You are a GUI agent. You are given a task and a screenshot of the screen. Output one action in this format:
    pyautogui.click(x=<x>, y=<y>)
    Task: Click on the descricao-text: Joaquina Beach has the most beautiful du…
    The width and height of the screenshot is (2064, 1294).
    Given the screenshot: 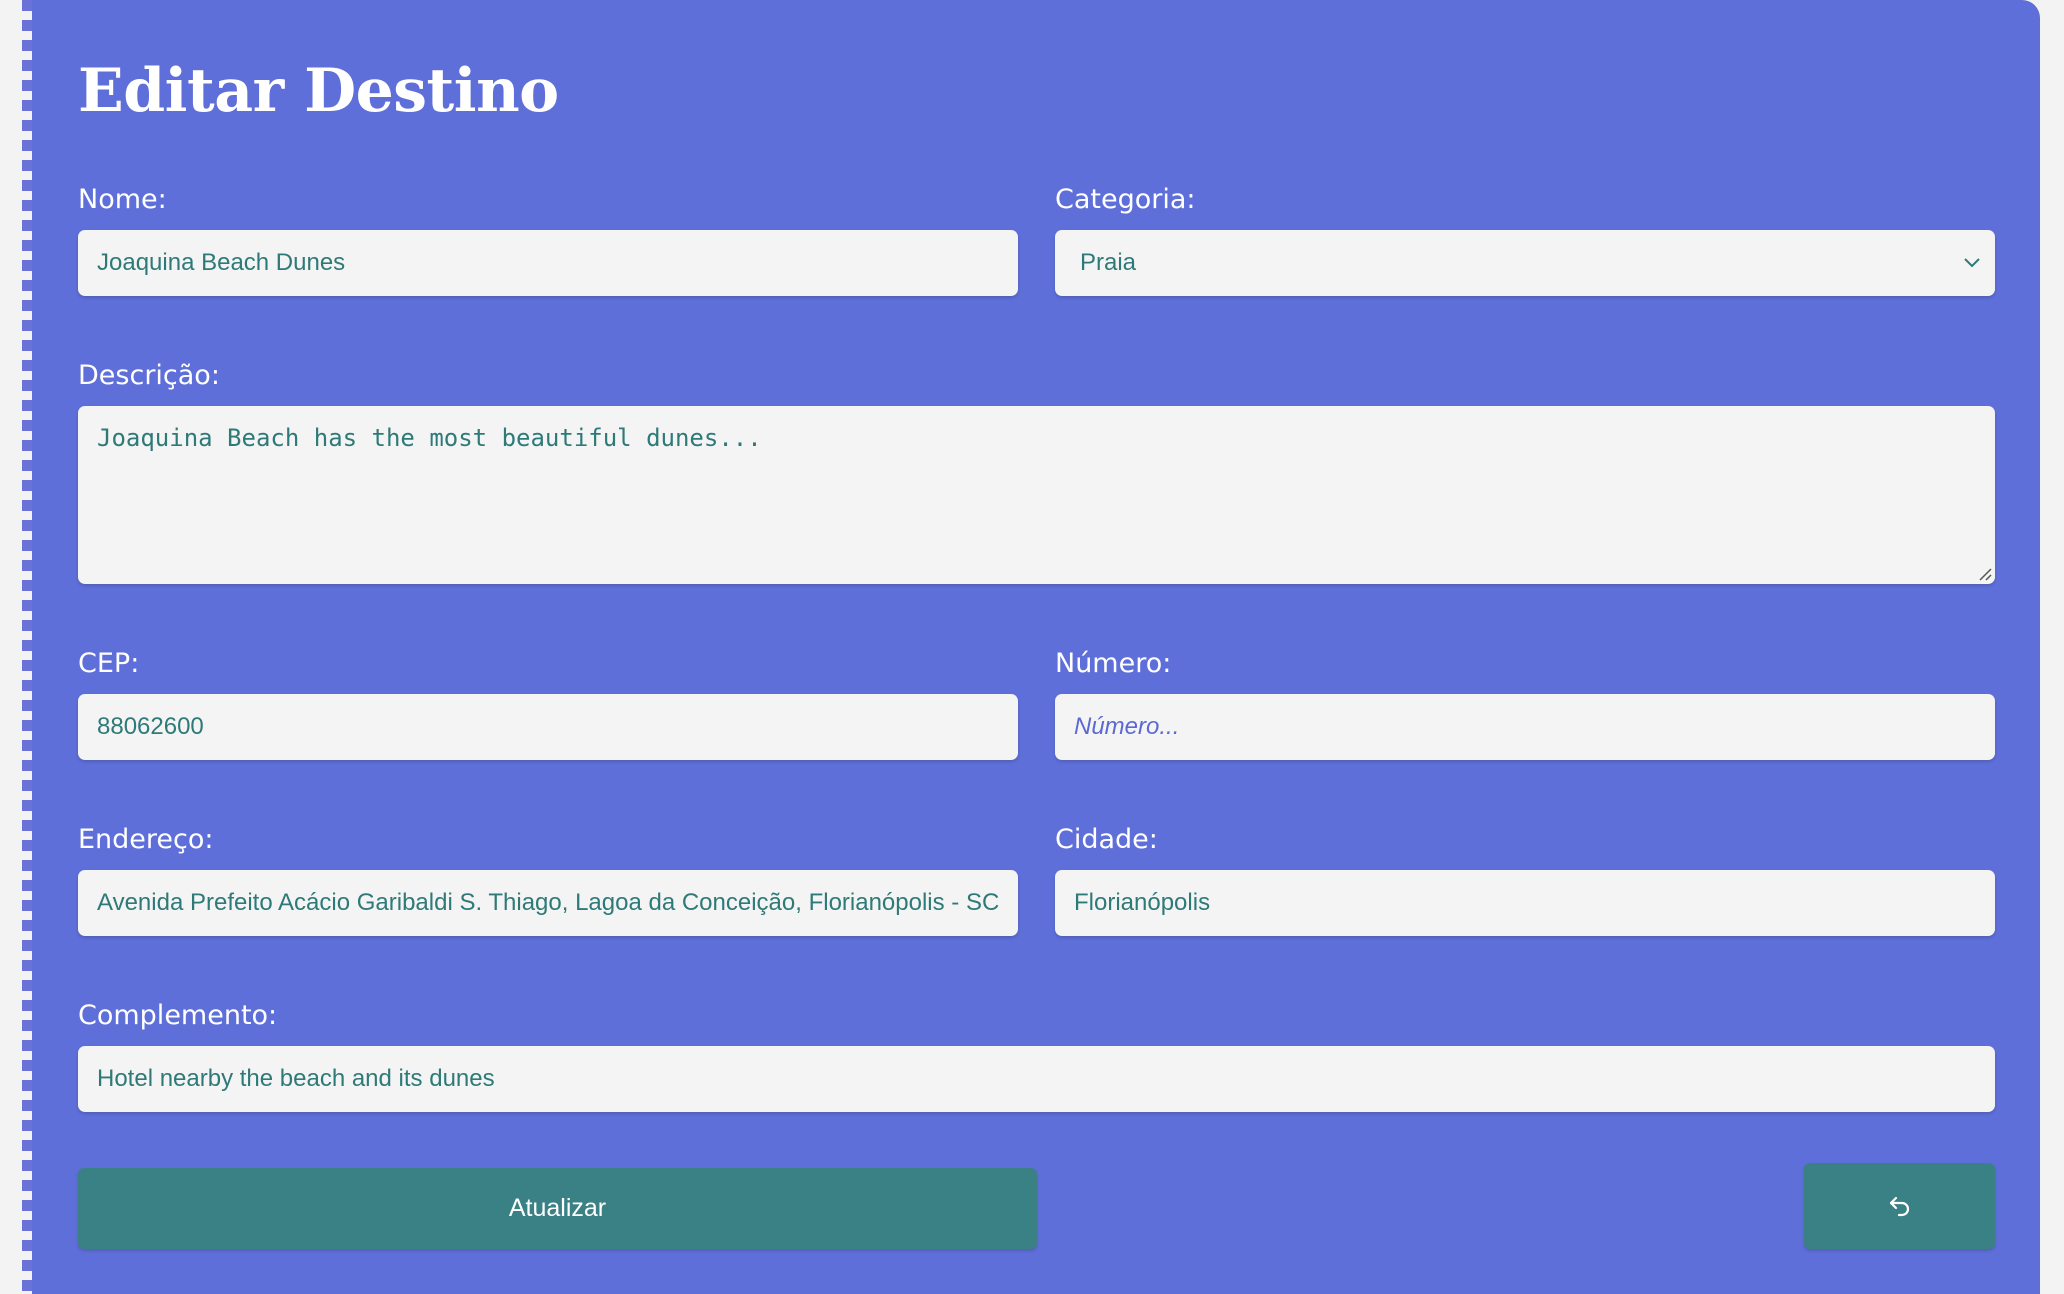 What is the action you would take?
    pyautogui.click(x=429, y=438)
    